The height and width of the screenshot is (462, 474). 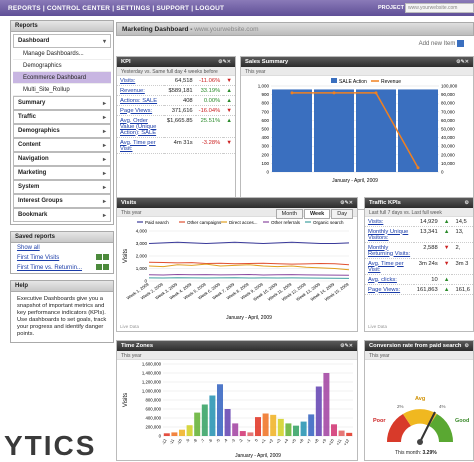 I want to click on menu-marketing: Marketing ▸, so click(x=62, y=173).